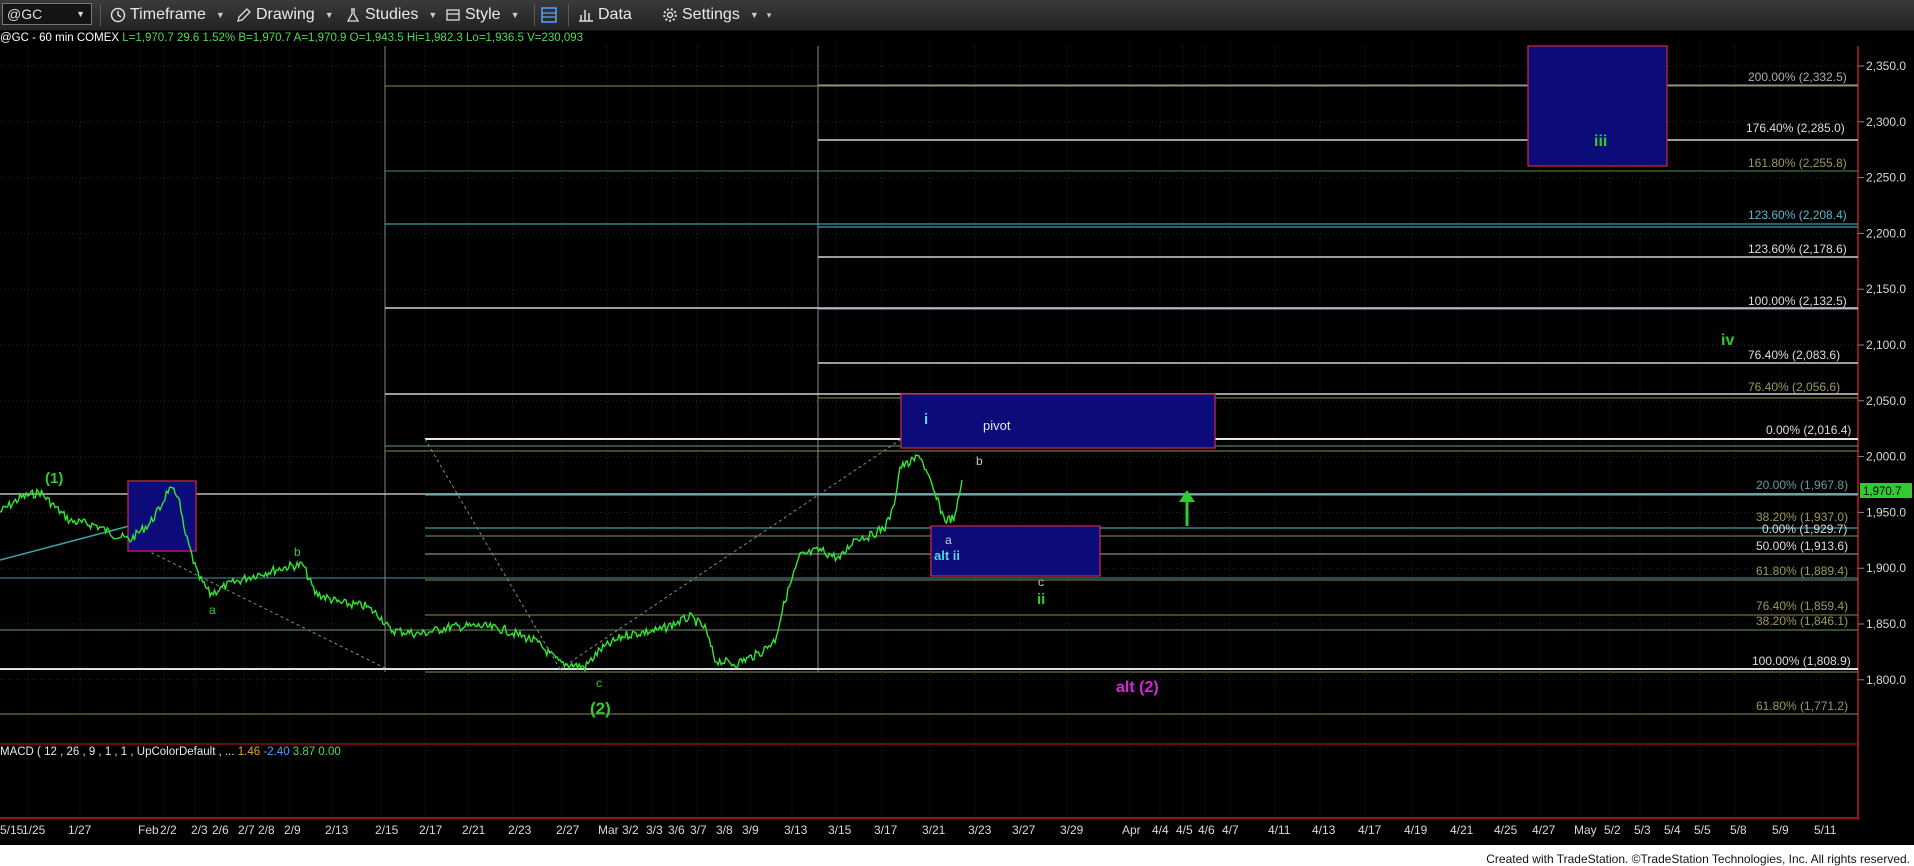 This screenshot has height=866, width=1914. I want to click on price-axis-label: 2,300.0, so click(1886, 122).